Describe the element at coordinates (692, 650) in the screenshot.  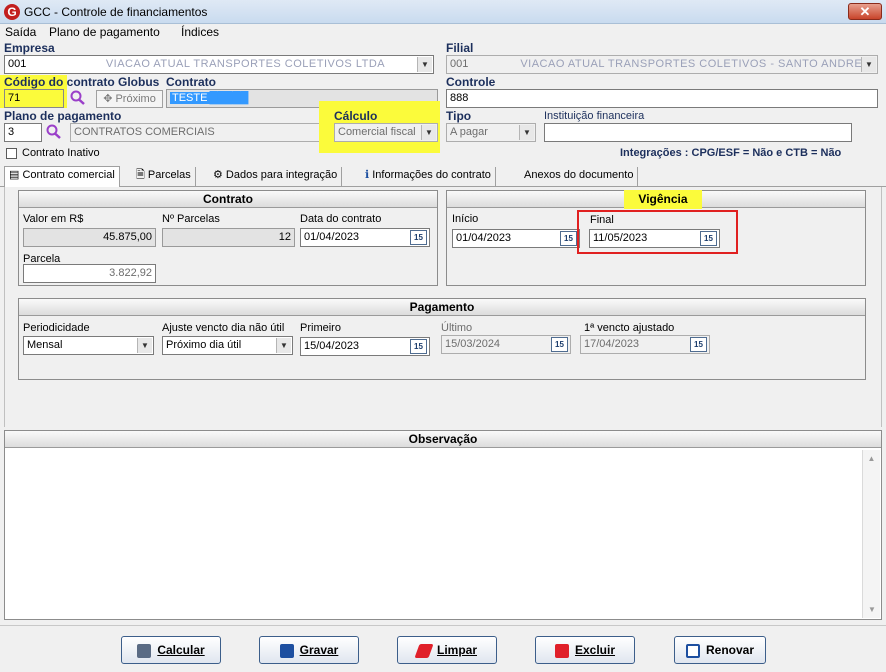
I see `copy-icon` at that location.